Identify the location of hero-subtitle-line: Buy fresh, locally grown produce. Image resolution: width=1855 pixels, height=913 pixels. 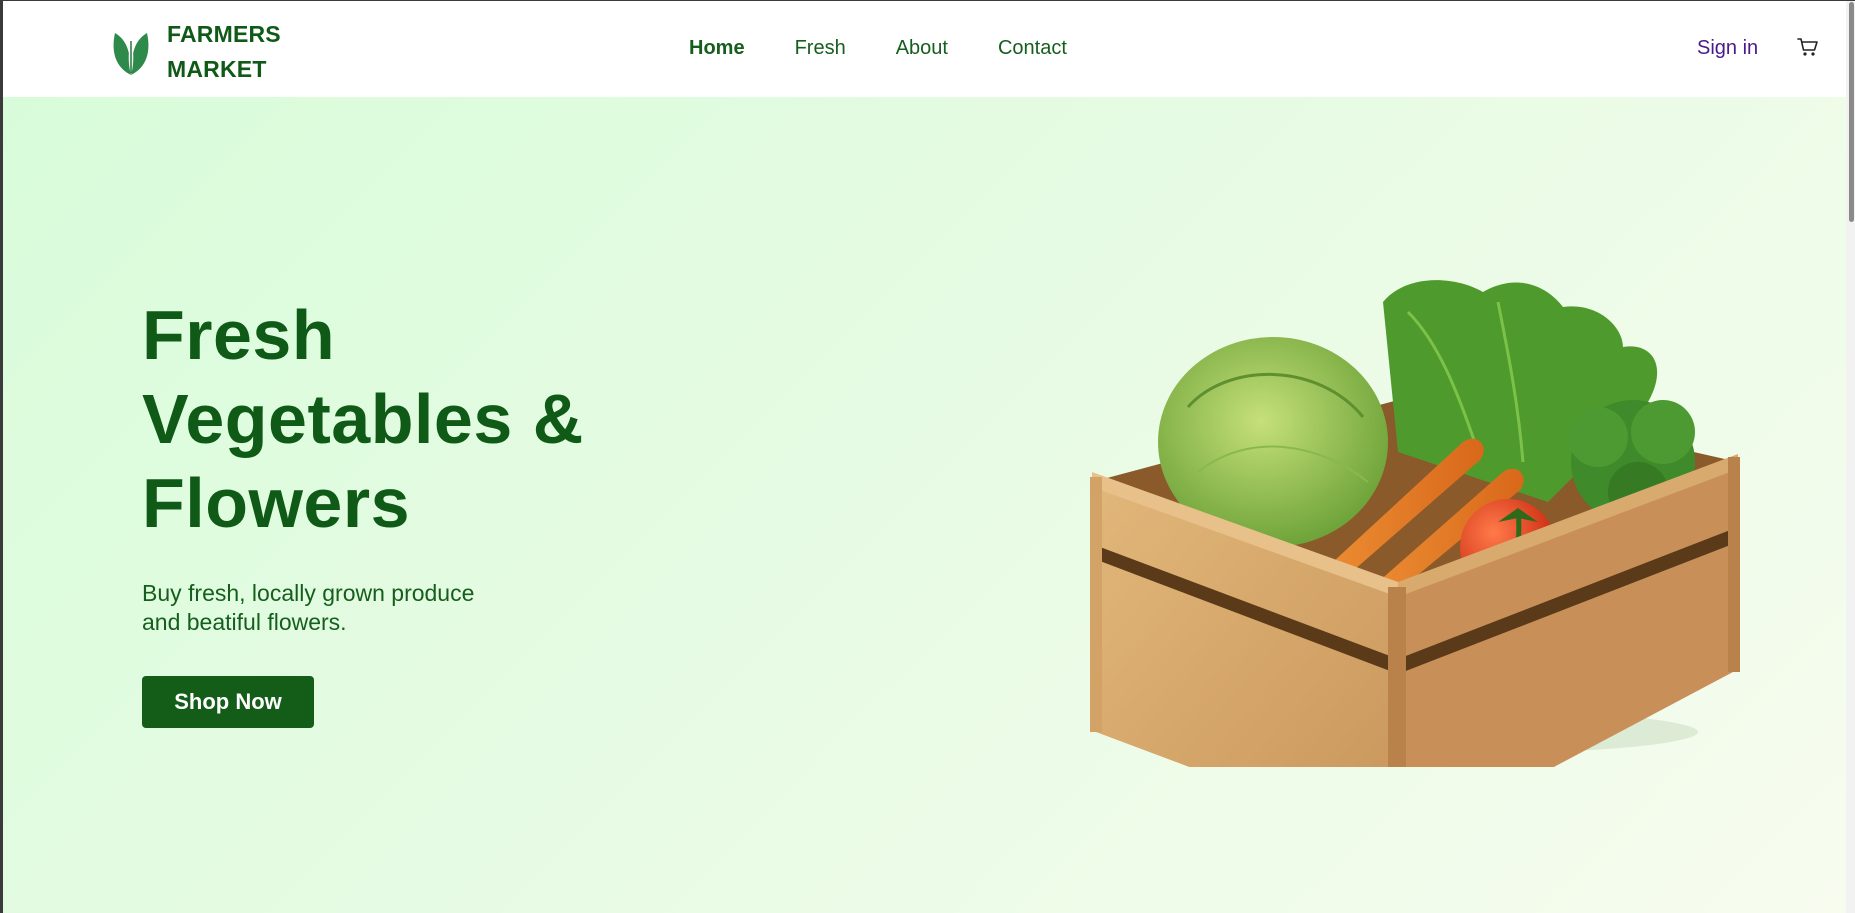
(308, 593).